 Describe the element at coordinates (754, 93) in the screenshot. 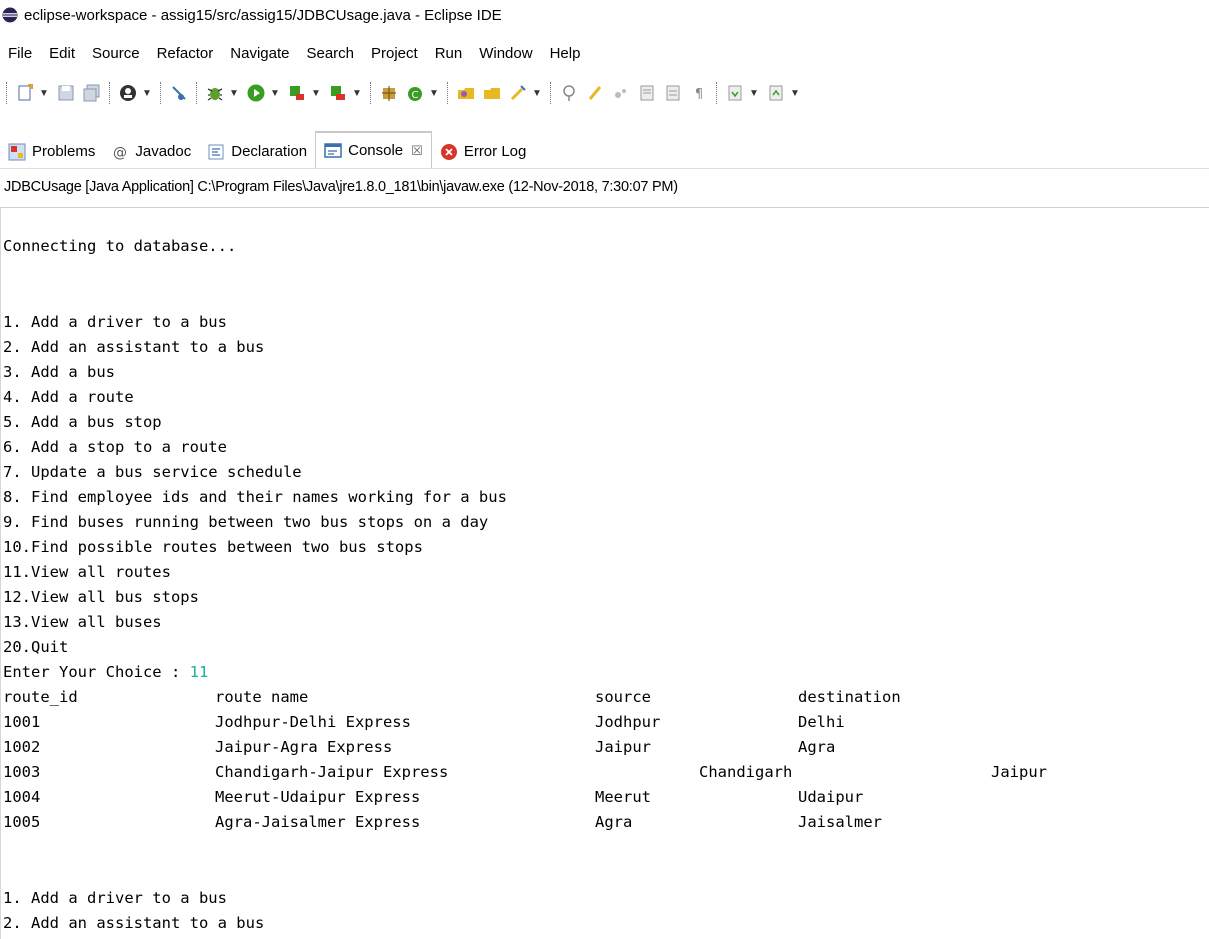

I see `next-annotation-dropdown-icon: ▼` at that location.